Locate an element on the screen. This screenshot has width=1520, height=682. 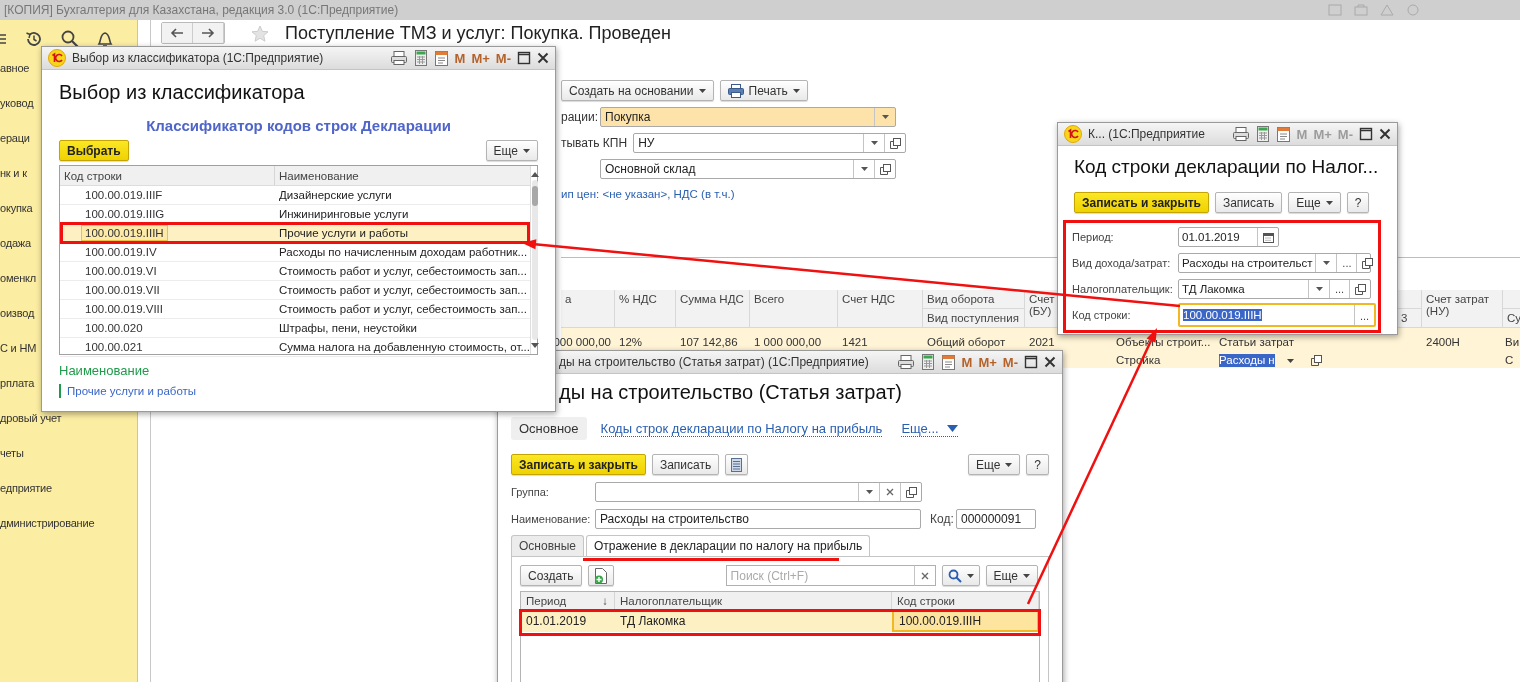
history-icon is located at coordinates (34, 39).